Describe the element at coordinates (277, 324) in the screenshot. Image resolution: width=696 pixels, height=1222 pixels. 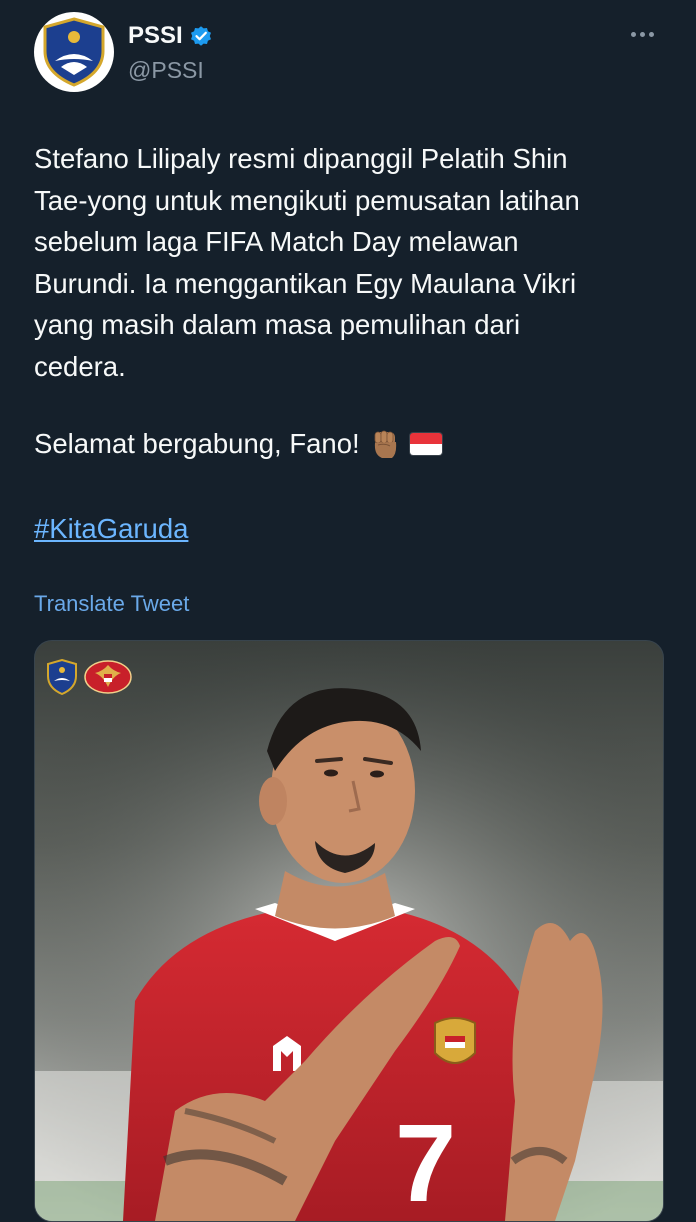
I see `tweet-line: yang masih dalam masa pemulihan dari` at that location.